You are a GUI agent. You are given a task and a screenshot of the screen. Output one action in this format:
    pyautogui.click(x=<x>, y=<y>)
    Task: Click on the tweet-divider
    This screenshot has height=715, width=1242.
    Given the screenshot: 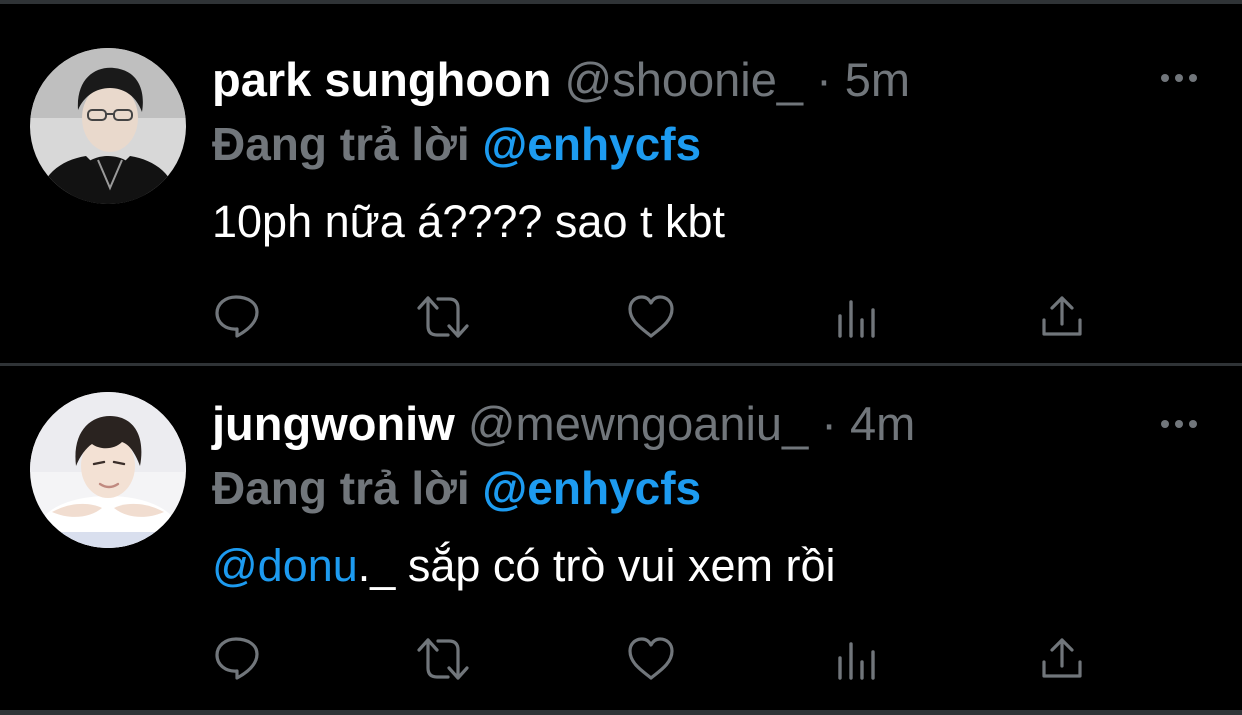 What is the action you would take?
    pyautogui.click(x=621, y=364)
    